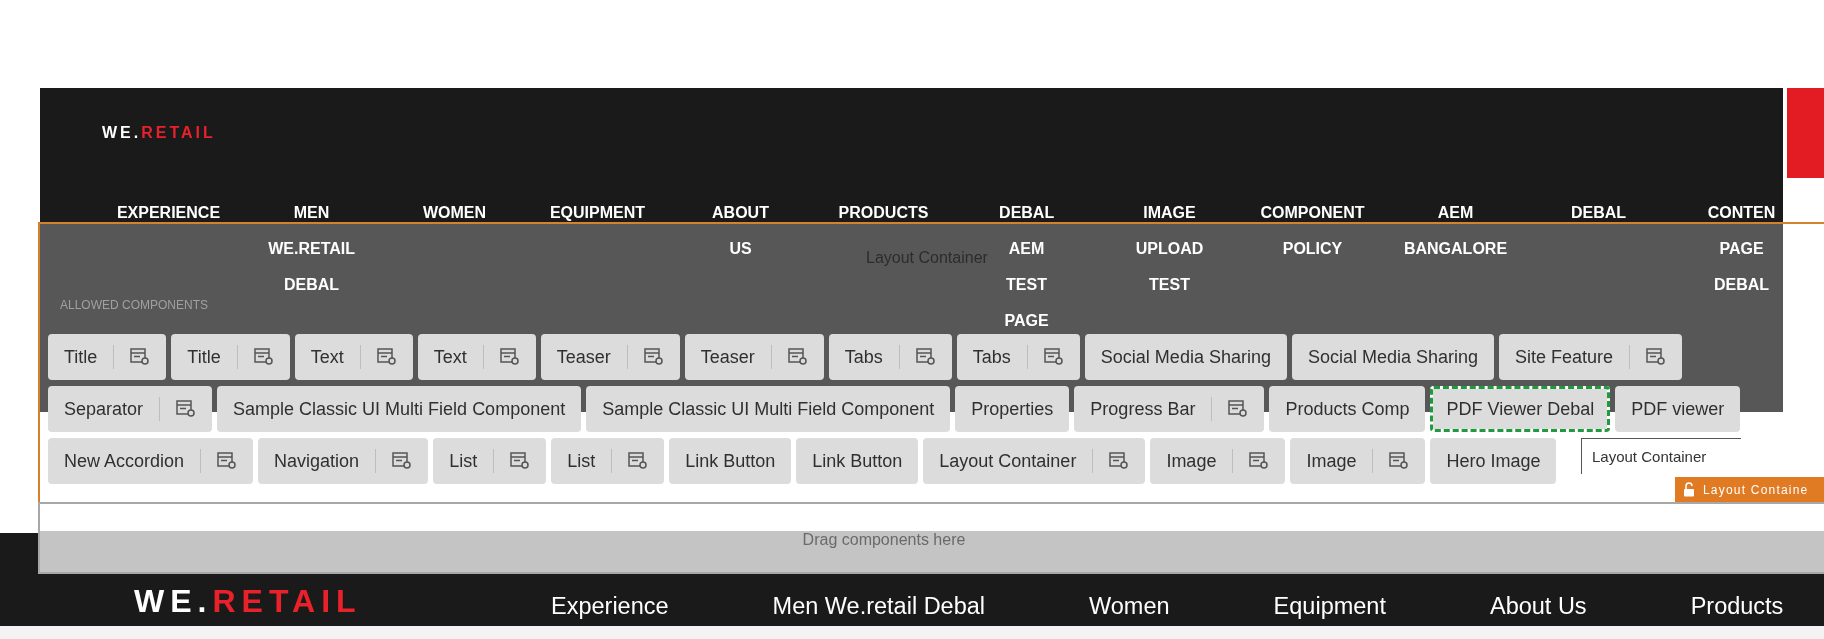 The width and height of the screenshot is (1824, 639). What do you see at coordinates (134, 305) in the screenshot?
I see `allowed-components-label: ALLOWED COMPONENTS` at bounding box center [134, 305].